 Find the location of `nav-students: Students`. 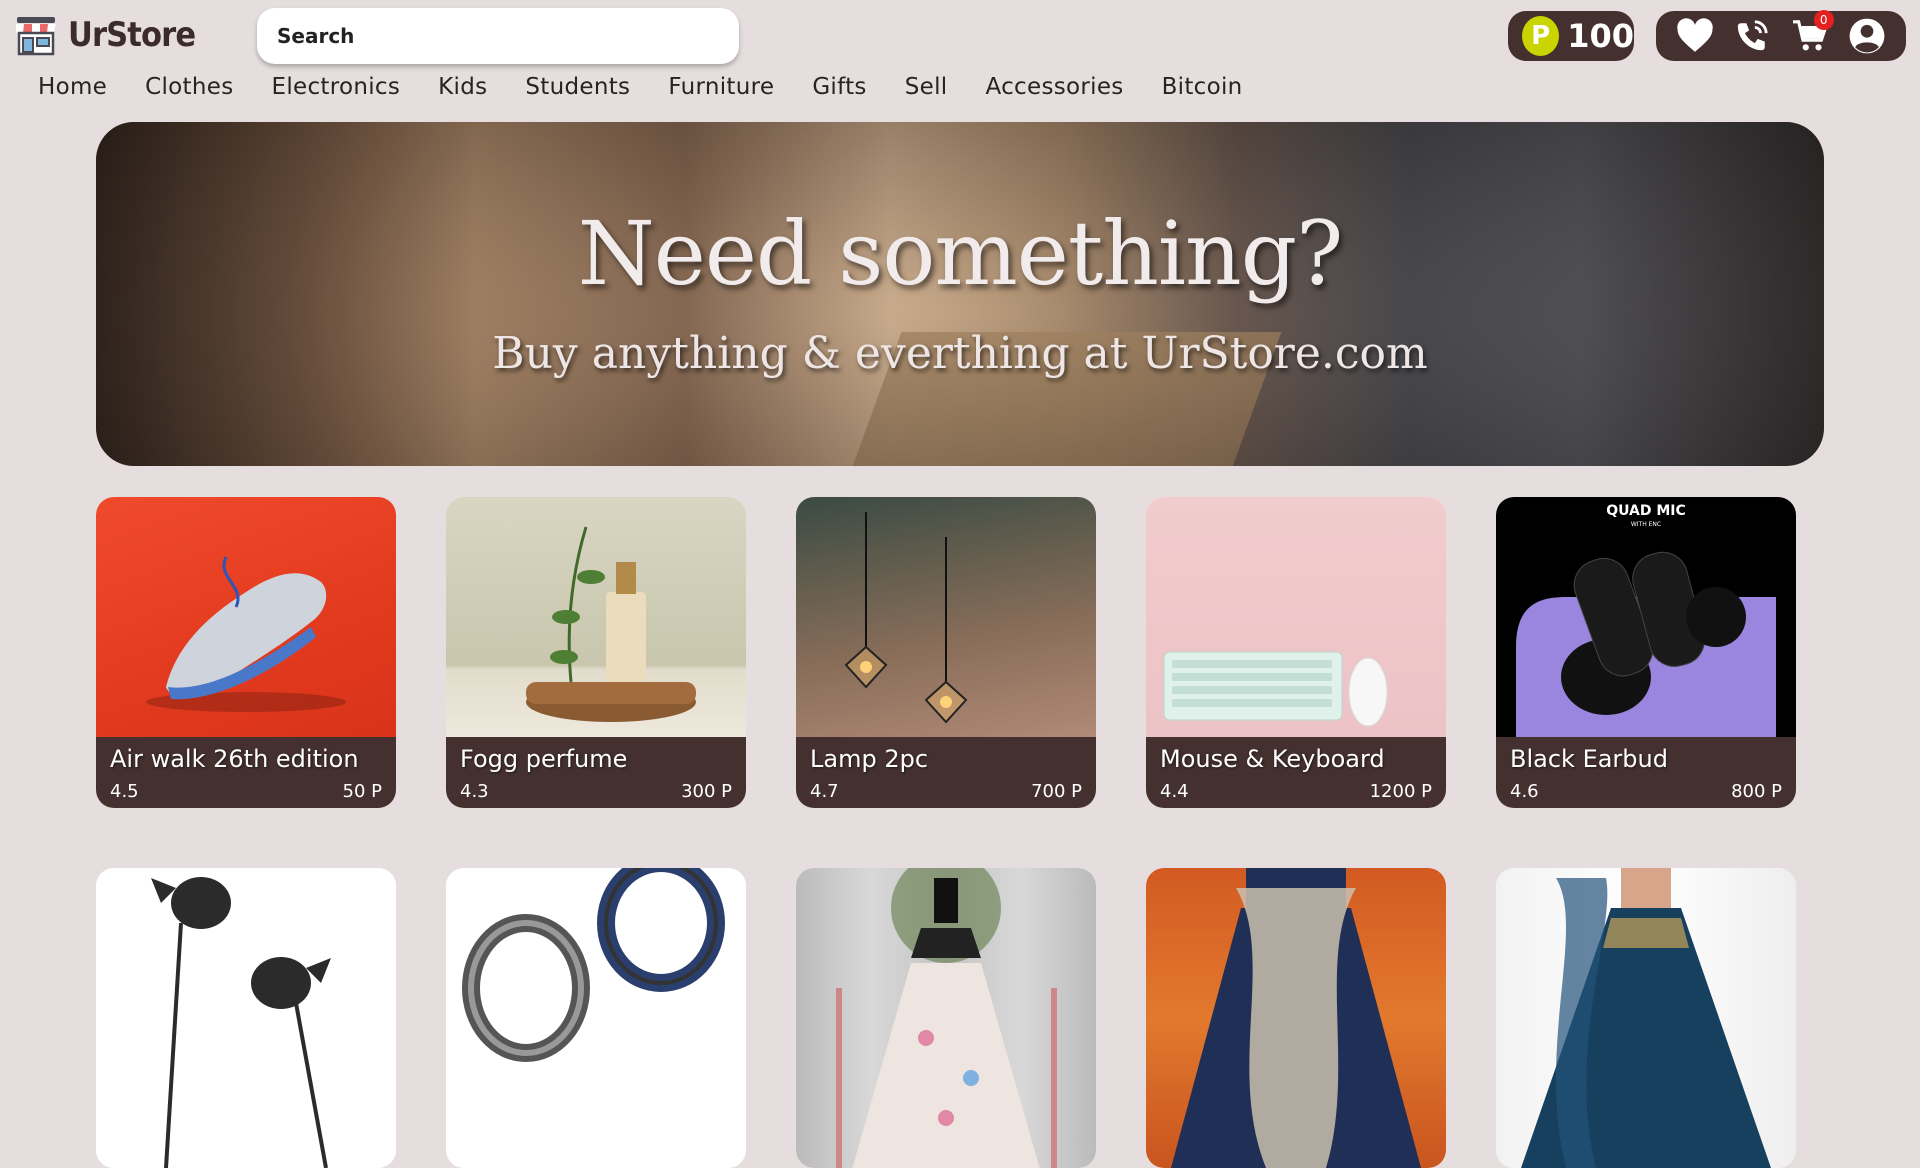

nav-students: Students is located at coordinates (577, 87).